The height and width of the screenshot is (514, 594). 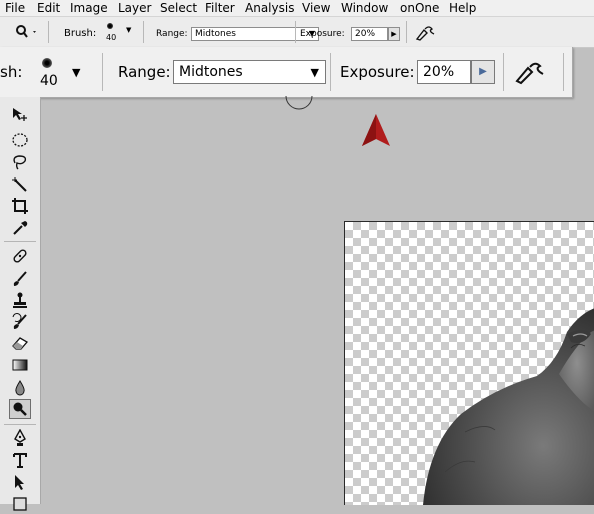 What do you see at coordinates (15, 8) in the screenshot?
I see `menu-file: File` at bounding box center [15, 8].